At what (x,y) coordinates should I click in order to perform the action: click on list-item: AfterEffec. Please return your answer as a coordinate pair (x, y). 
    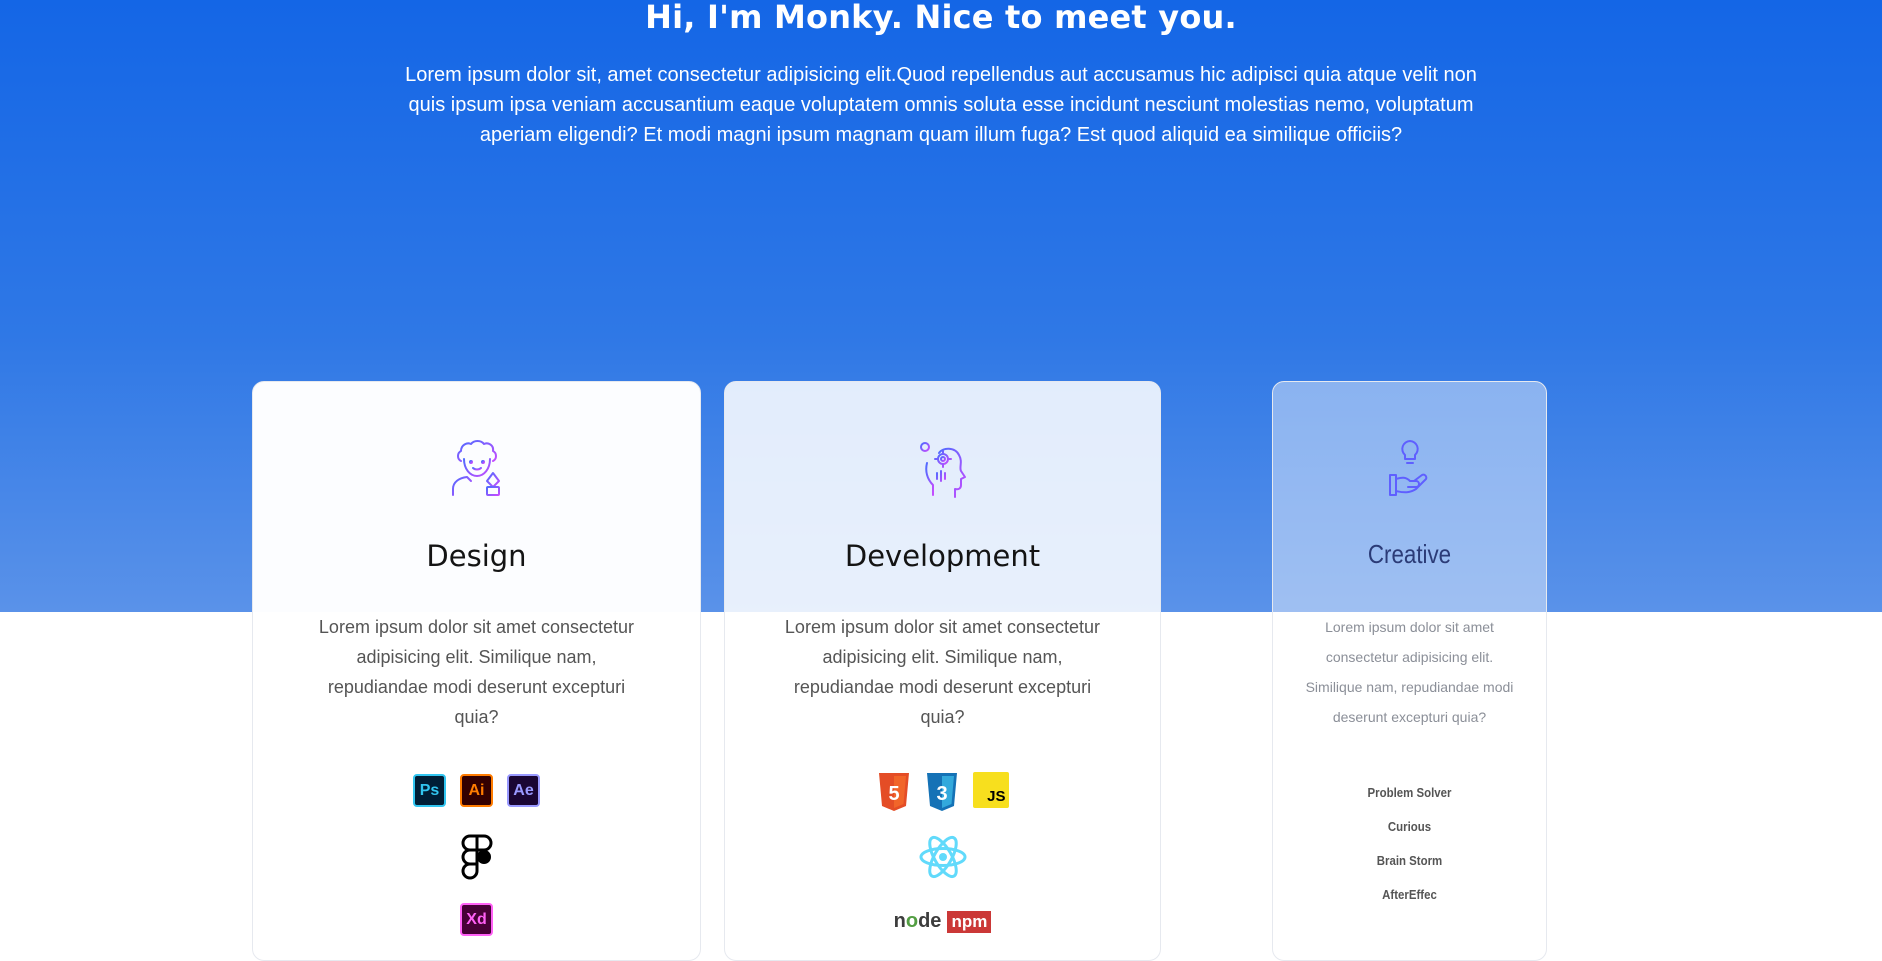
    Looking at the image, I should click on (1409, 894).